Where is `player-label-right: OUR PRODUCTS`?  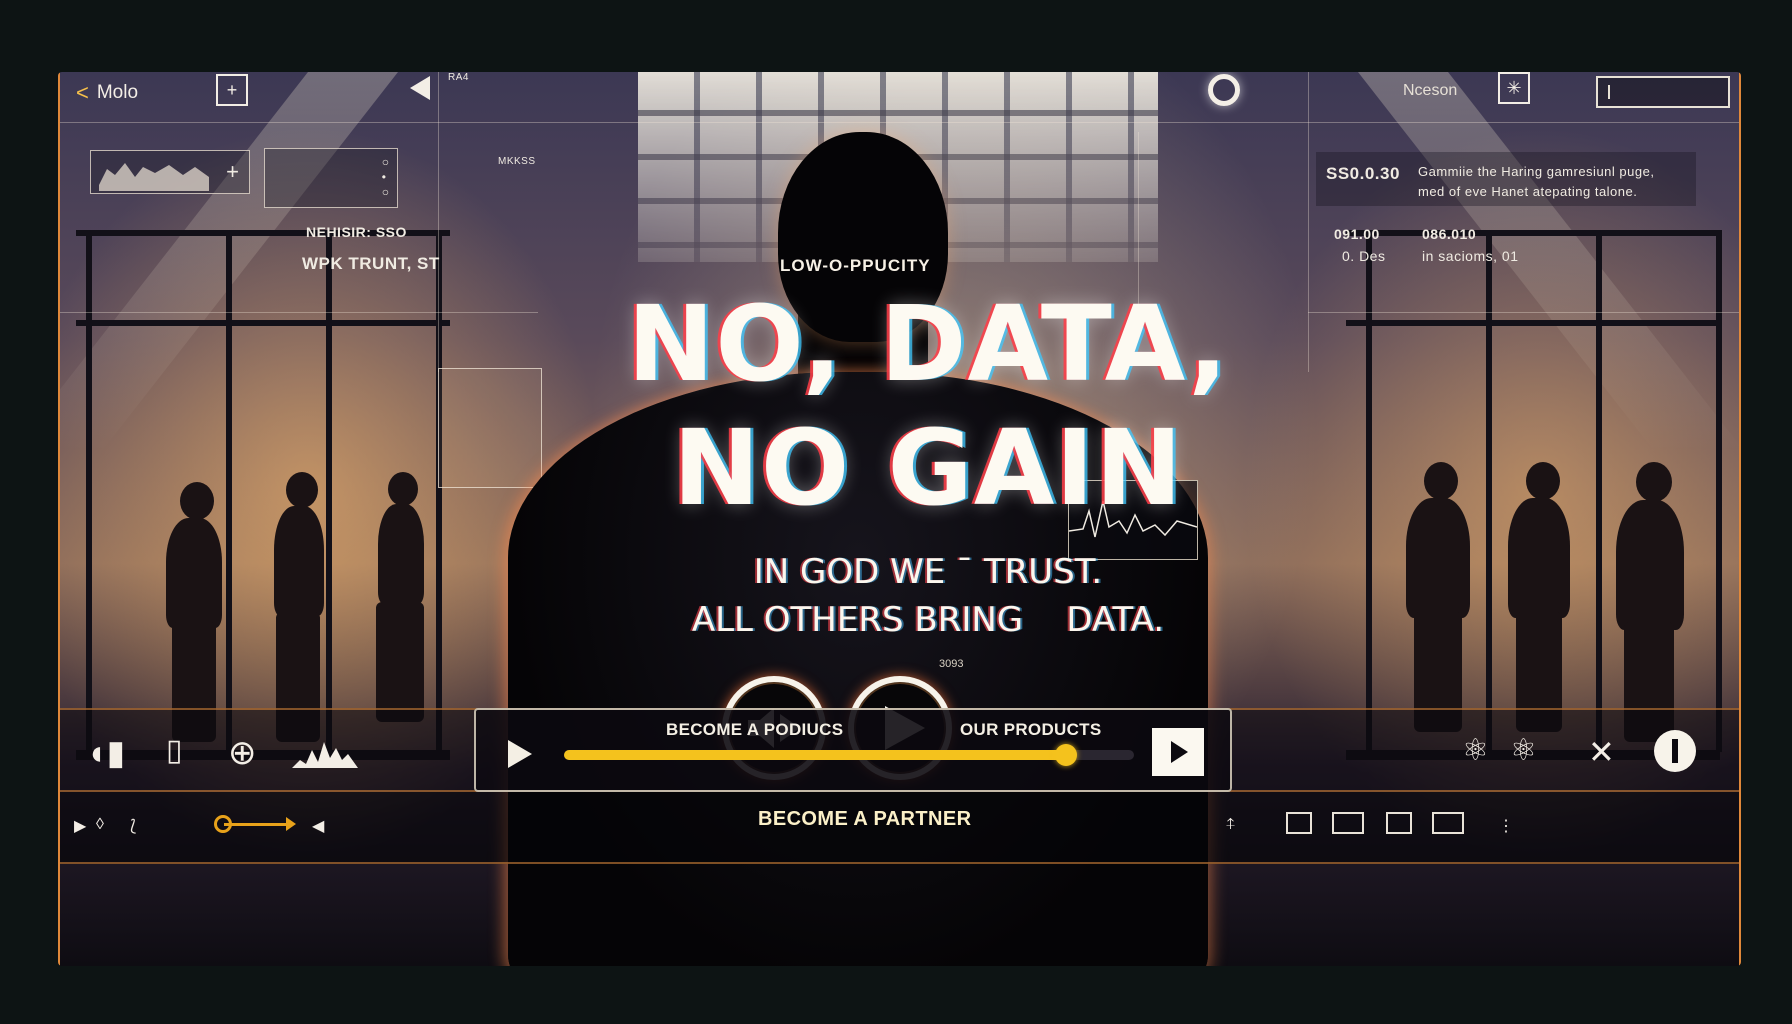
player-label-right: OUR PRODUCTS is located at coordinates (1031, 729).